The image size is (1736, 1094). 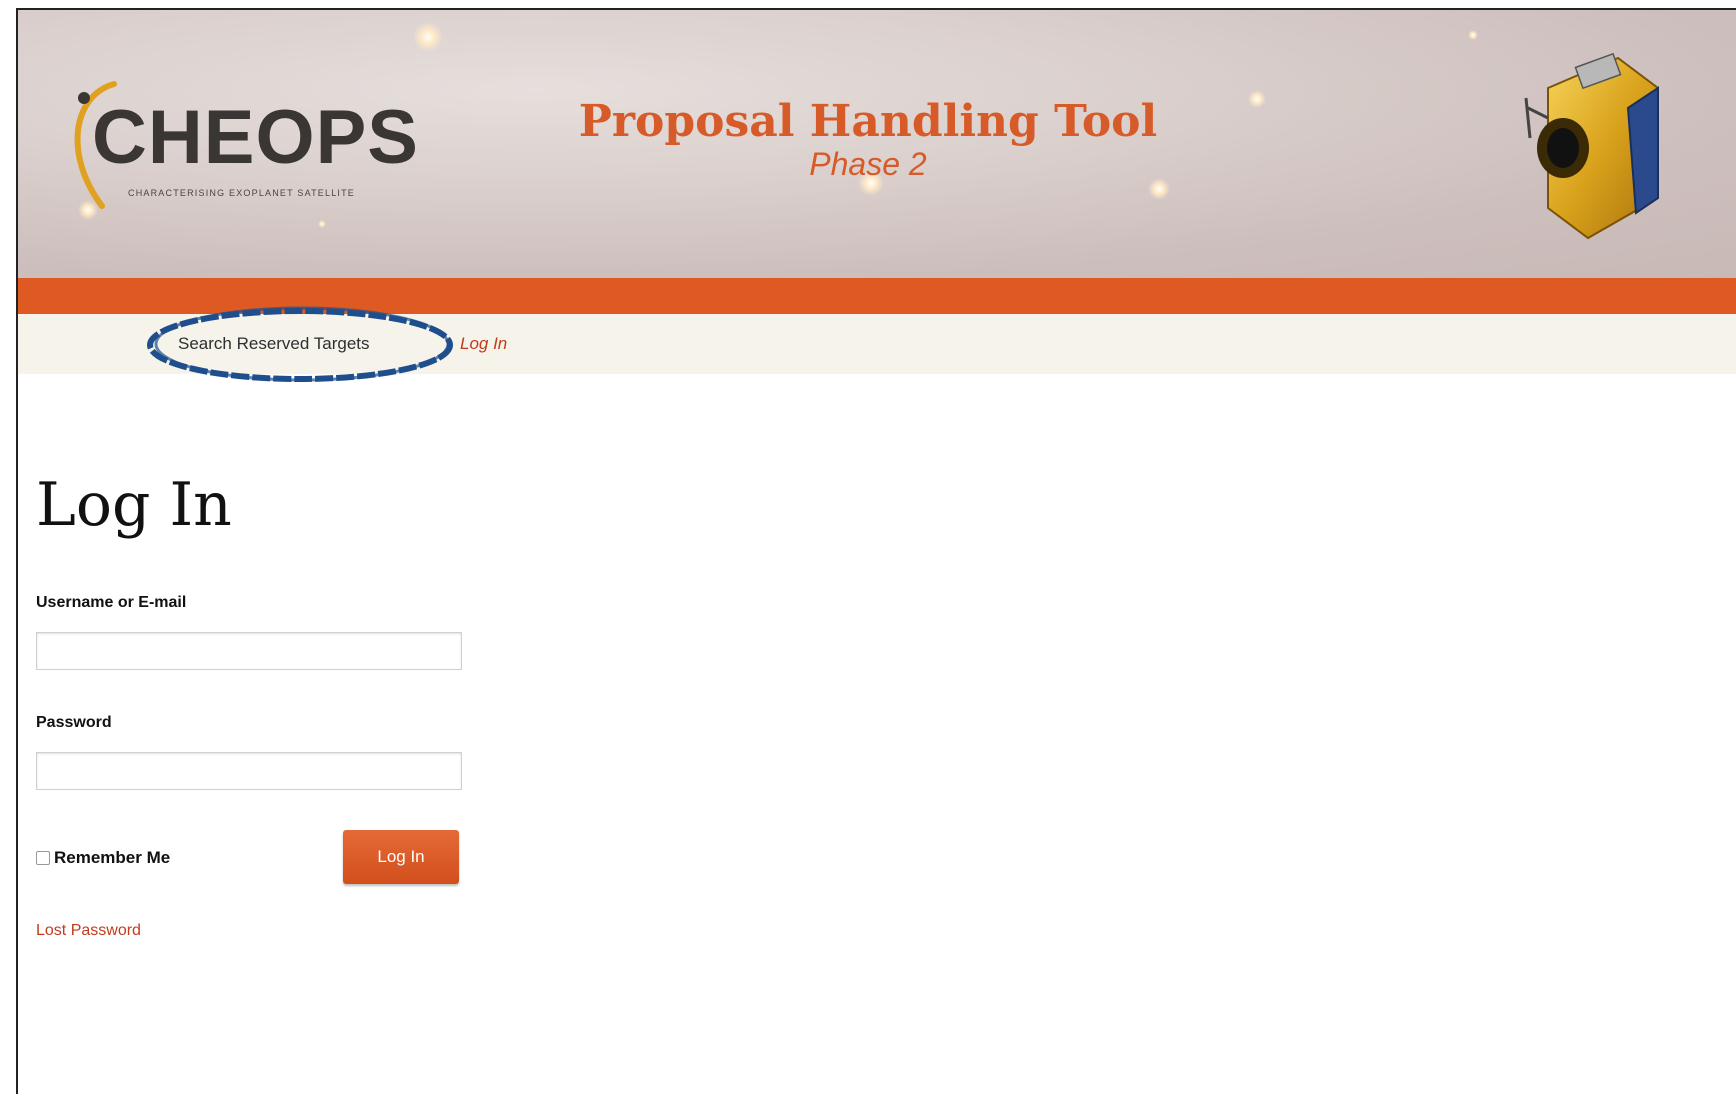 I want to click on satellite-icon, so click(x=1591, y=146).